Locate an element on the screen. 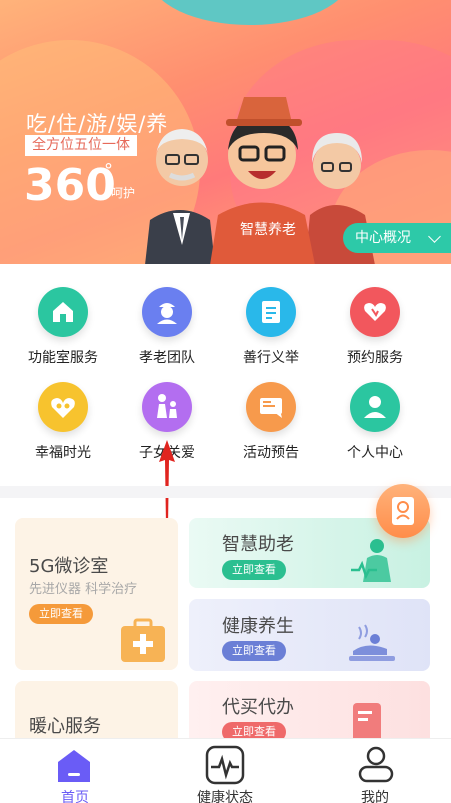 This screenshot has height=803, width=451. banner-subtext: 呵护 is located at coordinates (123, 193).